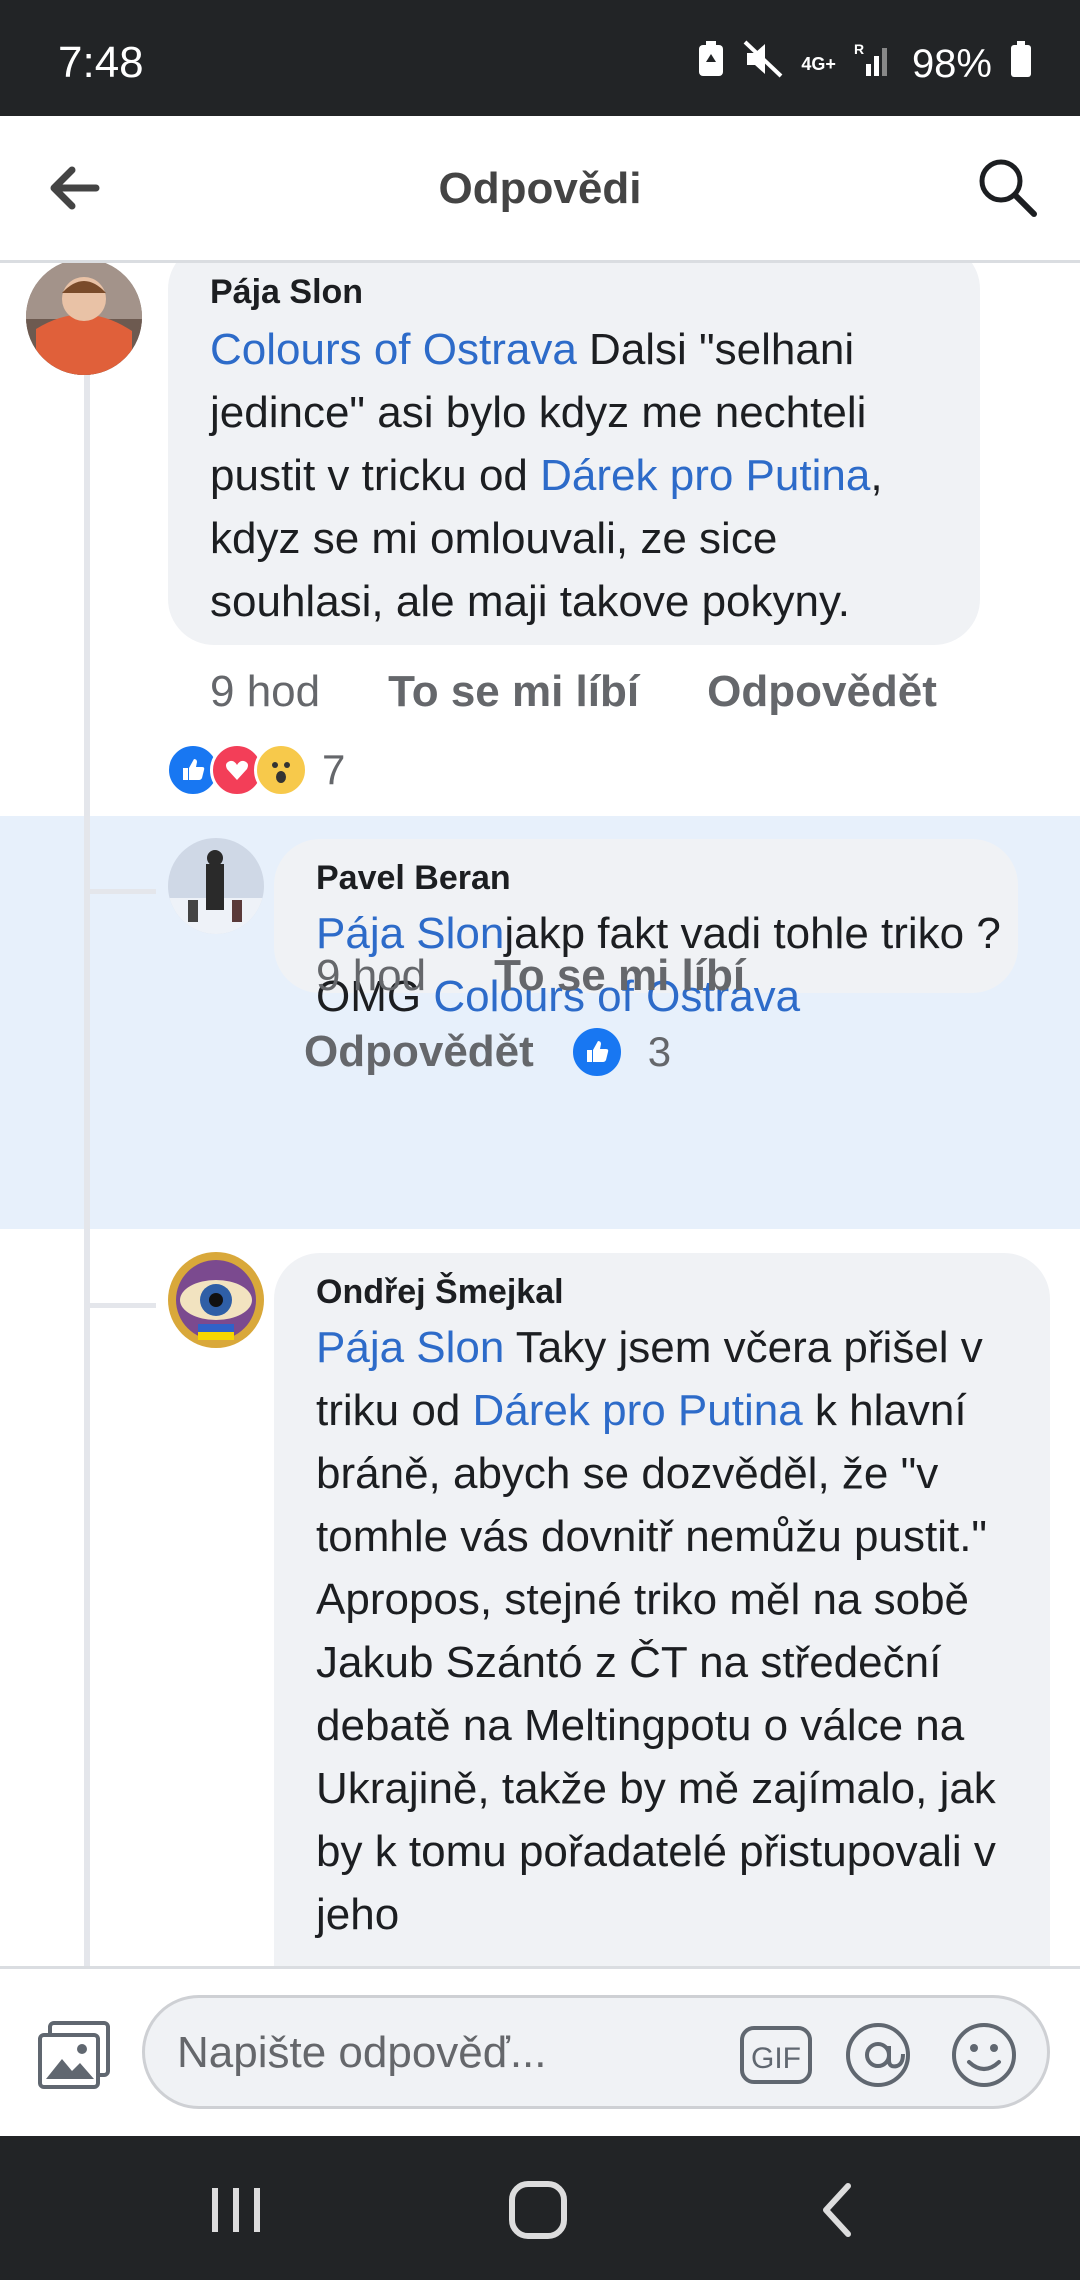 The height and width of the screenshot is (2280, 1080). Describe the element at coordinates (661, 1292) in the screenshot. I see `comment-author: Ondřej Šmejkal` at that location.